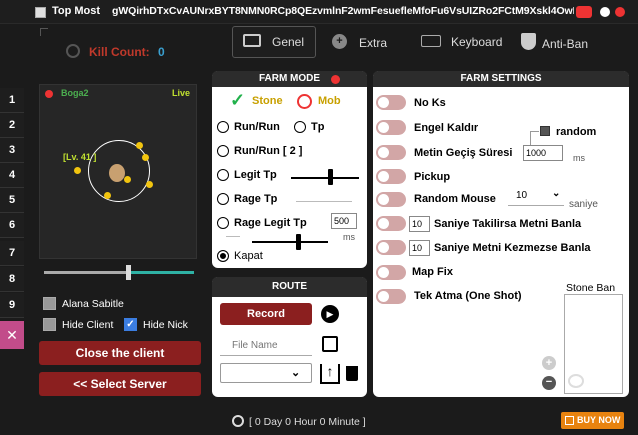 The width and height of the screenshot is (638, 435). What do you see at coordinates (119, 52) in the screenshot?
I see `kill-count-label: Kill Count:` at bounding box center [119, 52].